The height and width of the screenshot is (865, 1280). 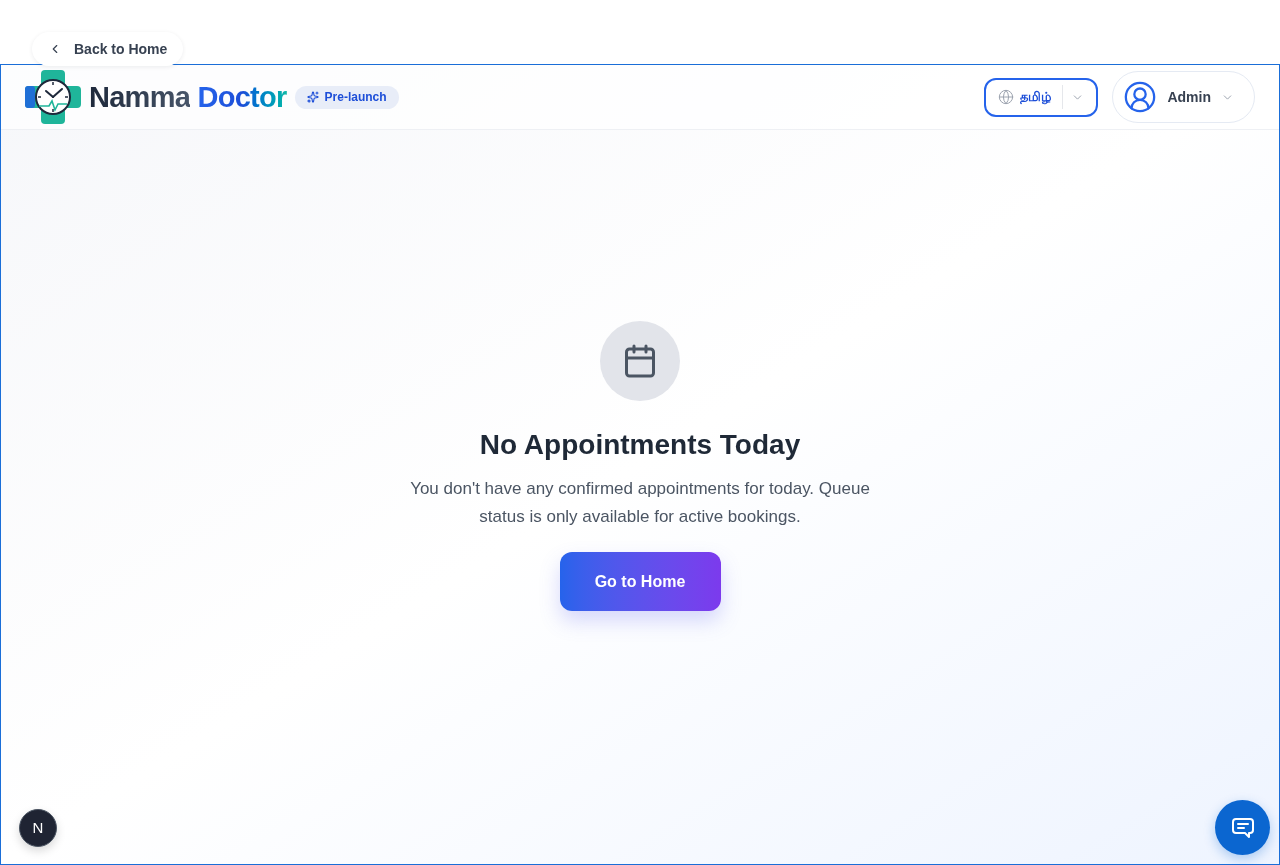 I want to click on message-icon, so click(x=1242, y=827).